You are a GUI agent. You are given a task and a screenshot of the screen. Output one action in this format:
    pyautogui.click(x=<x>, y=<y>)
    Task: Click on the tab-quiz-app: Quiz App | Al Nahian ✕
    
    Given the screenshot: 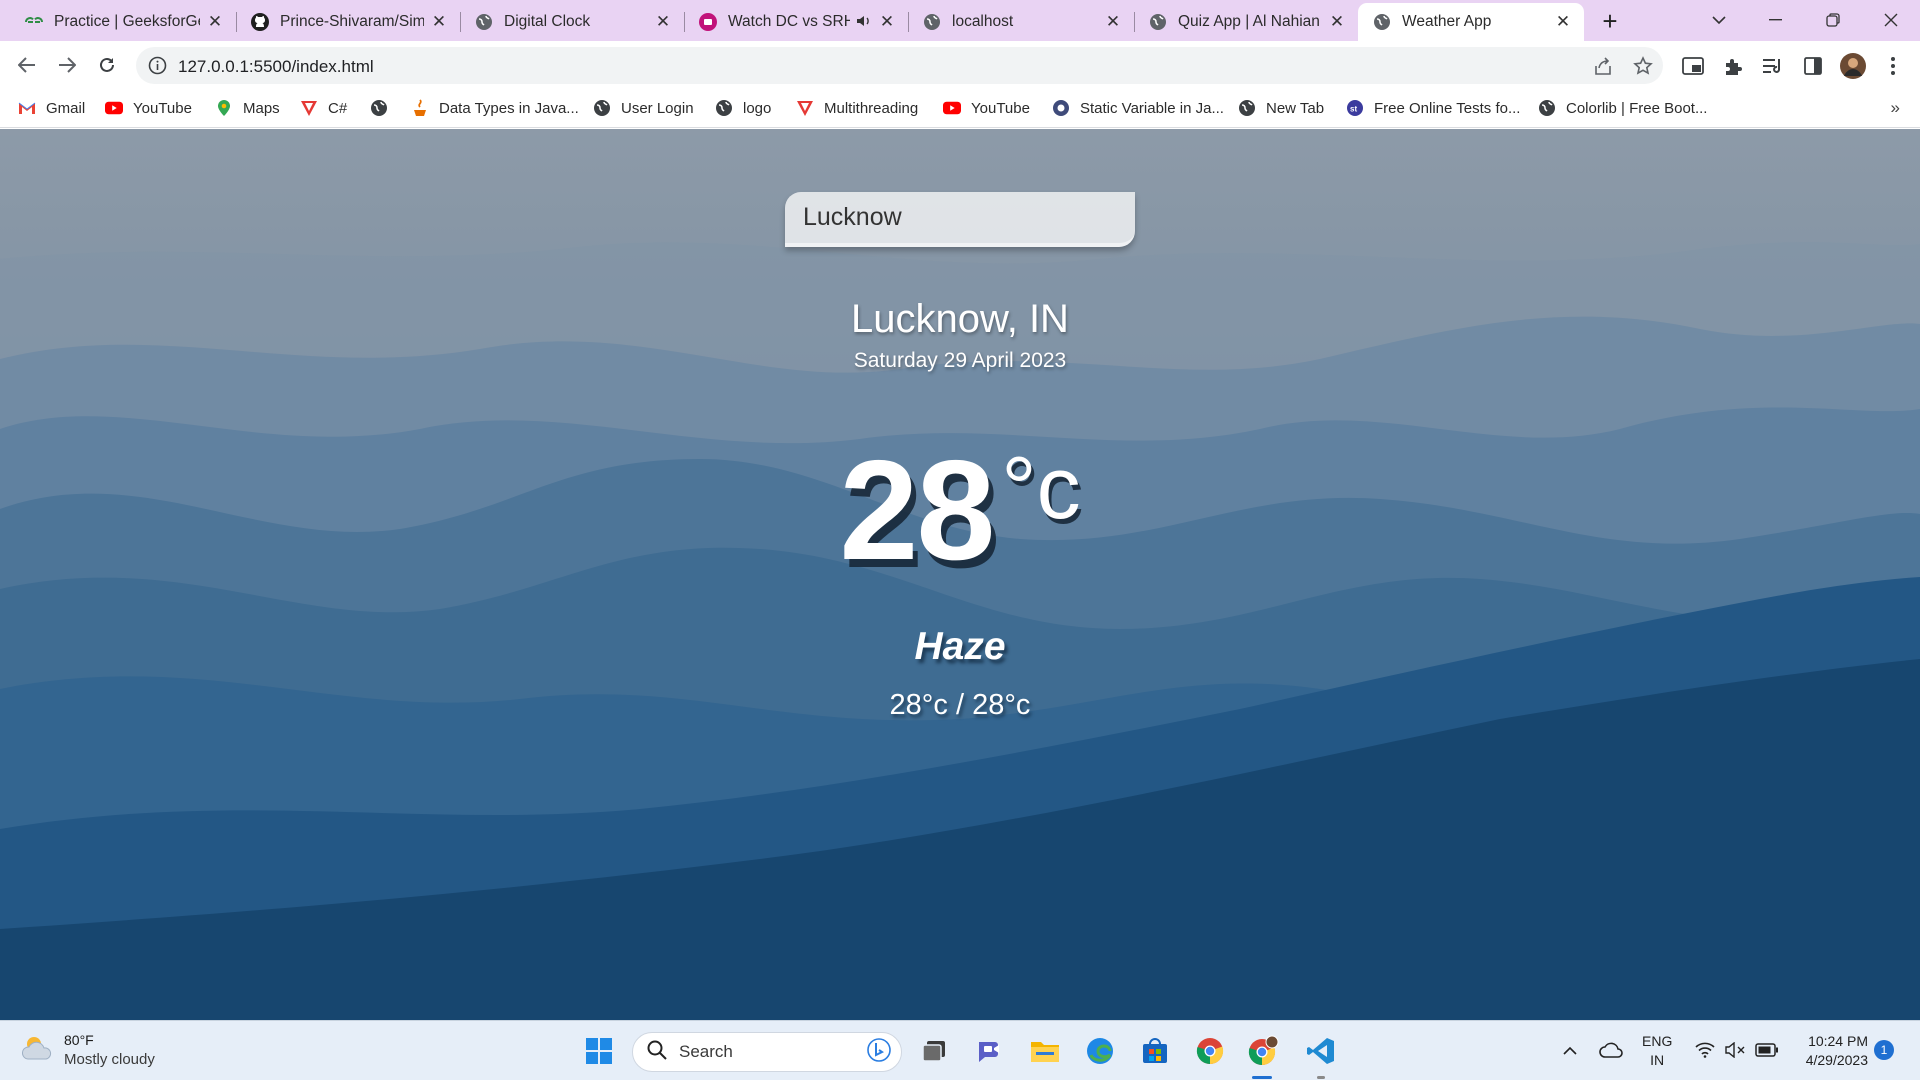 What is the action you would take?
    pyautogui.click(x=1246, y=22)
    